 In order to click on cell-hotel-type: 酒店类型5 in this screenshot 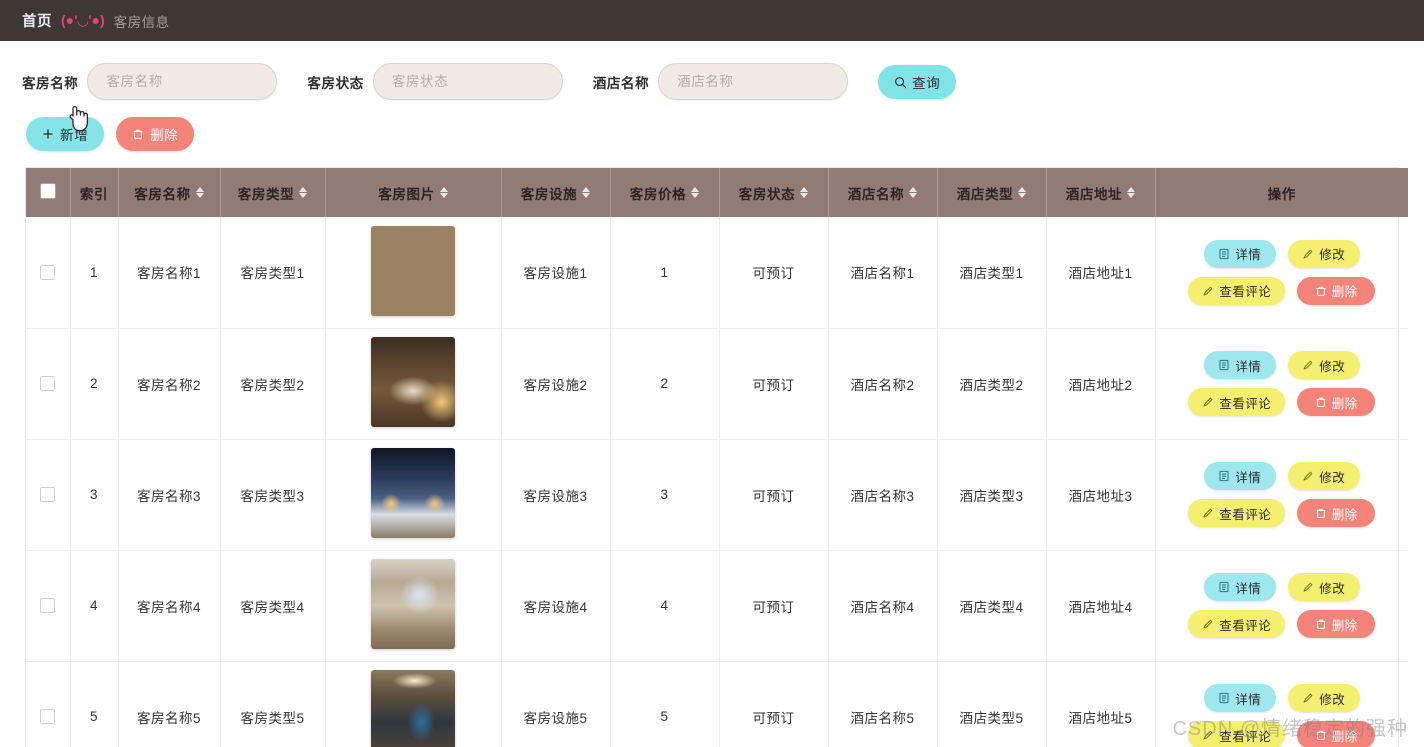, I will do `click(992, 704)`.